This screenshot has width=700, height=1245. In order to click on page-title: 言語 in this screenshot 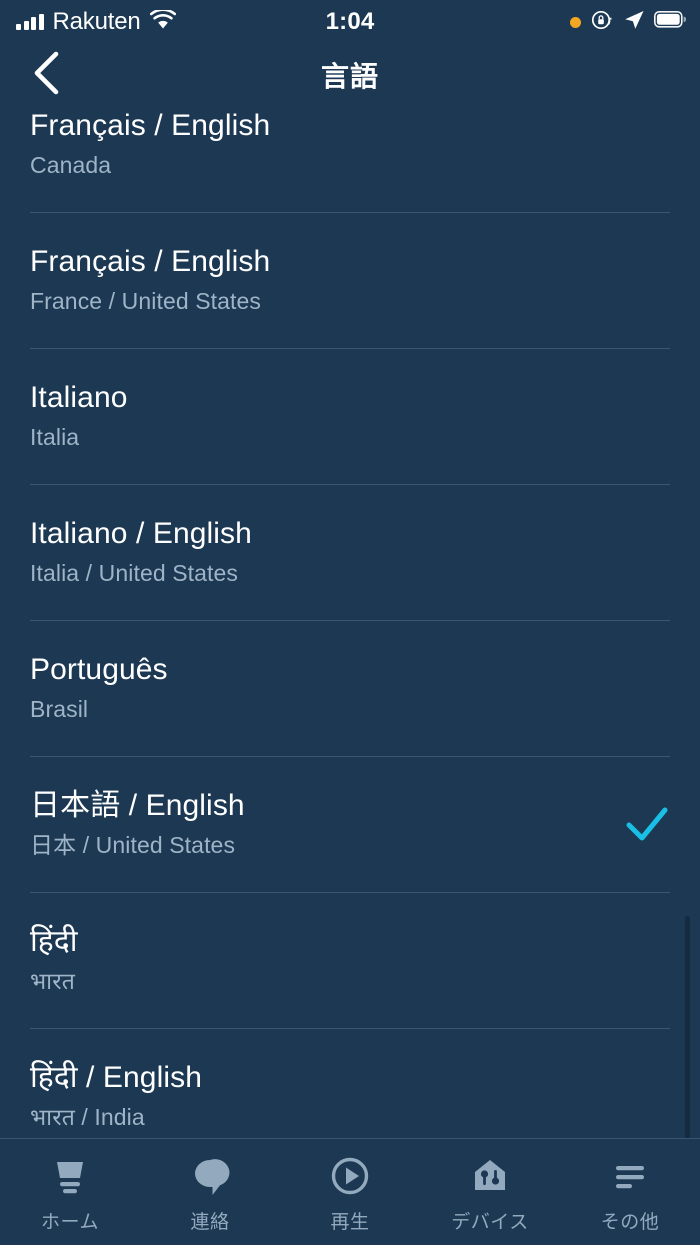, I will do `click(349, 76)`.